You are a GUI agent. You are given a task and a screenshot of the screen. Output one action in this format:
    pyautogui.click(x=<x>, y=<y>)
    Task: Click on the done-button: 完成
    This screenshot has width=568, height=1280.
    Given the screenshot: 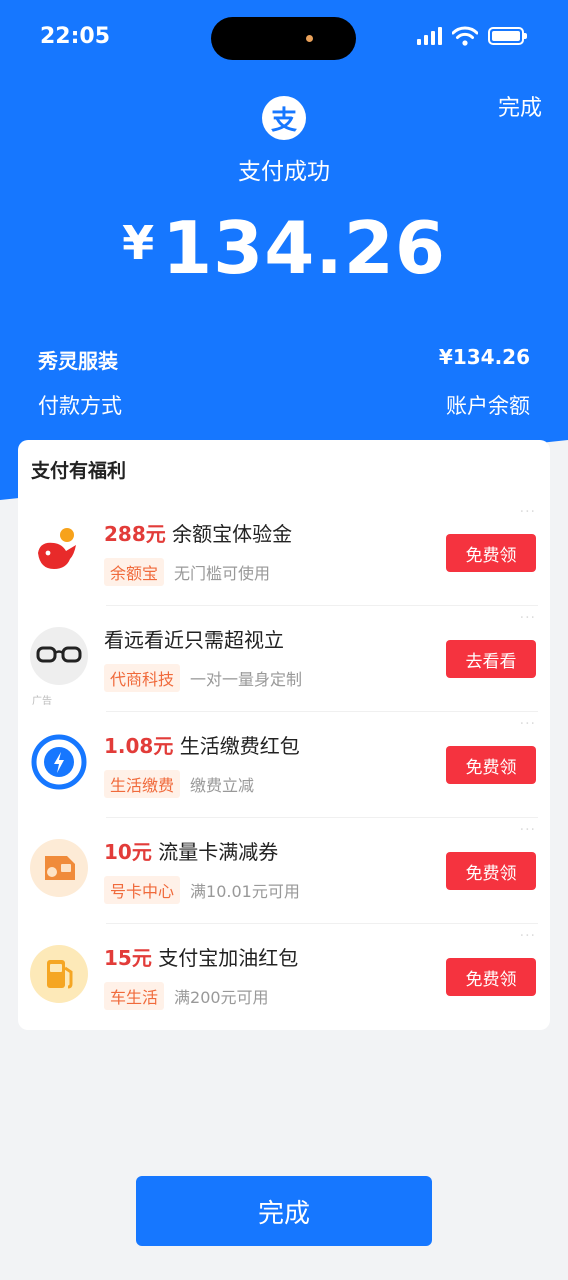 What is the action you would take?
    pyautogui.click(x=284, y=1211)
    